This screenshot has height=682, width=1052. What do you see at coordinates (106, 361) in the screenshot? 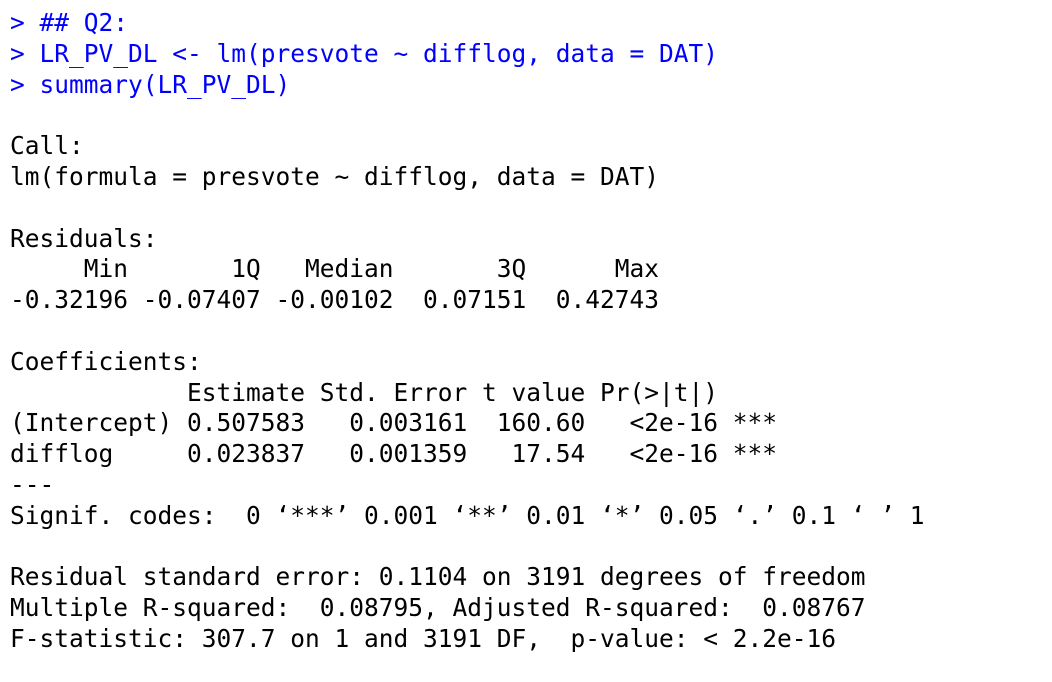
I see `coefficients-heading: Coefficients:` at bounding box center [106, 361].